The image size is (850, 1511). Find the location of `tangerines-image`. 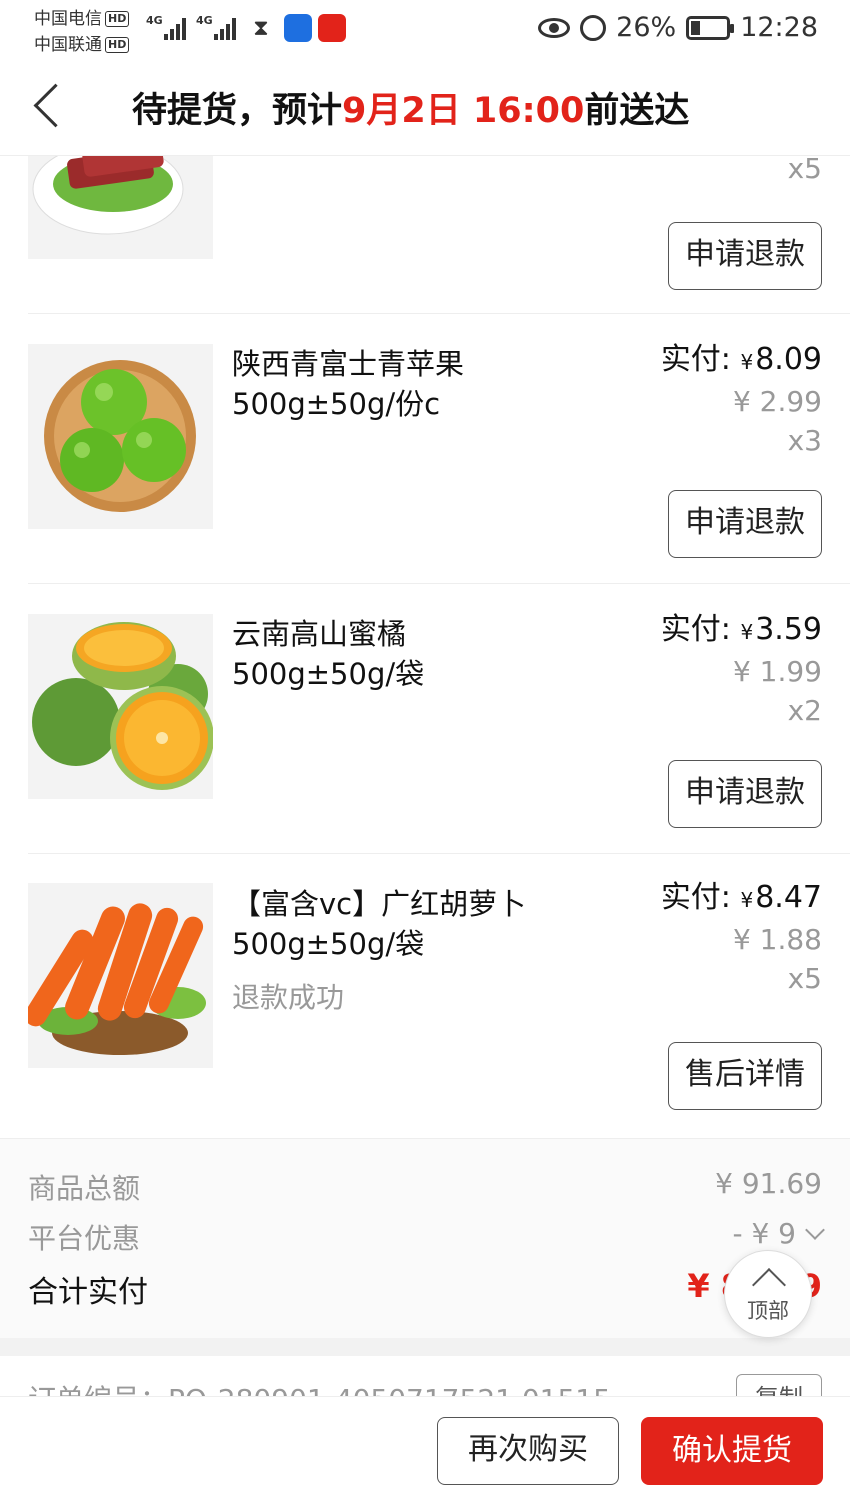

tangerines-image is located at coordinates (120, 706).